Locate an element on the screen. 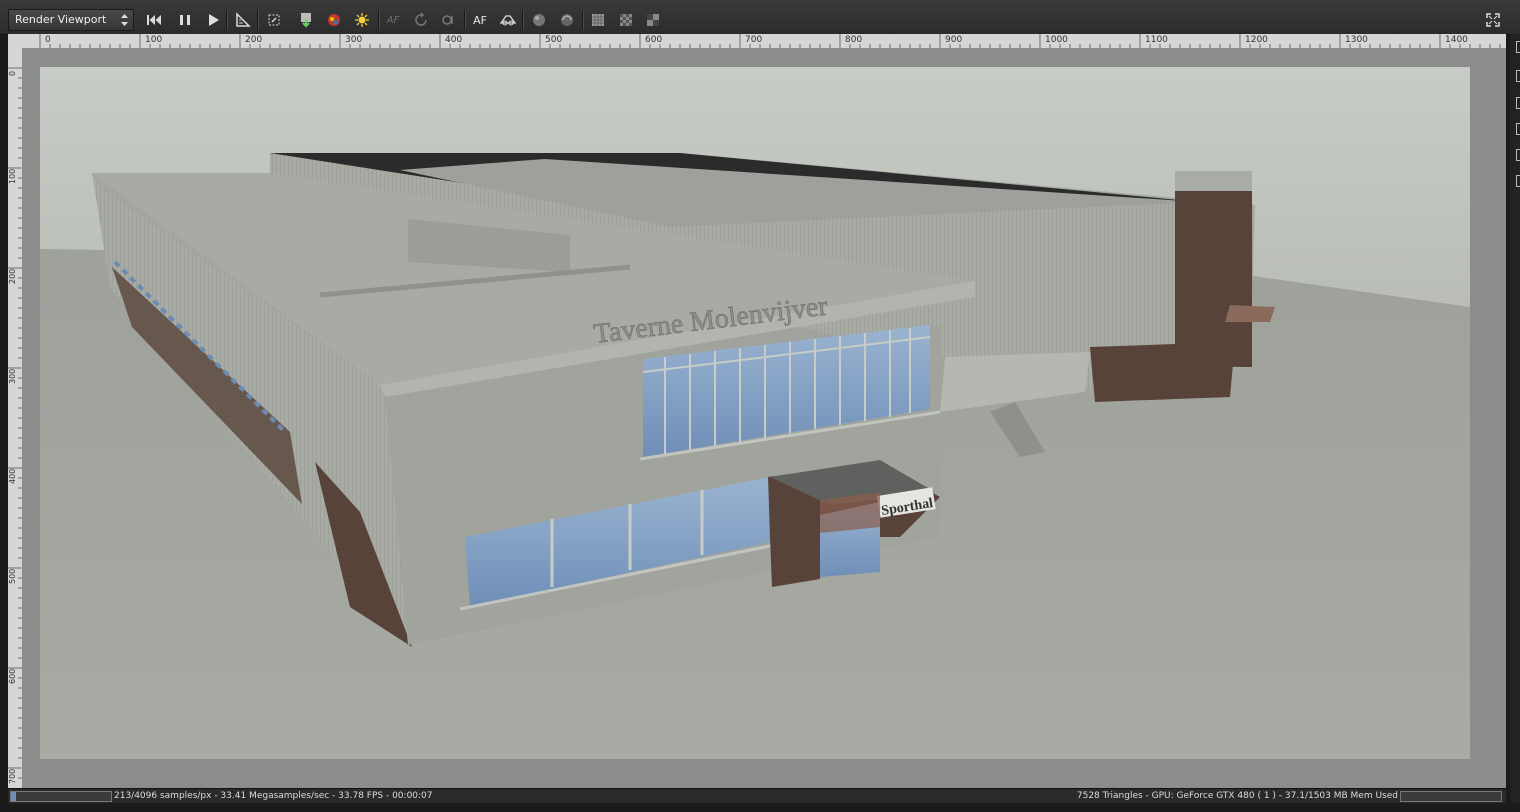 The image size is (1520, 812). color-picker-icon is located at coordinates (334, 20).